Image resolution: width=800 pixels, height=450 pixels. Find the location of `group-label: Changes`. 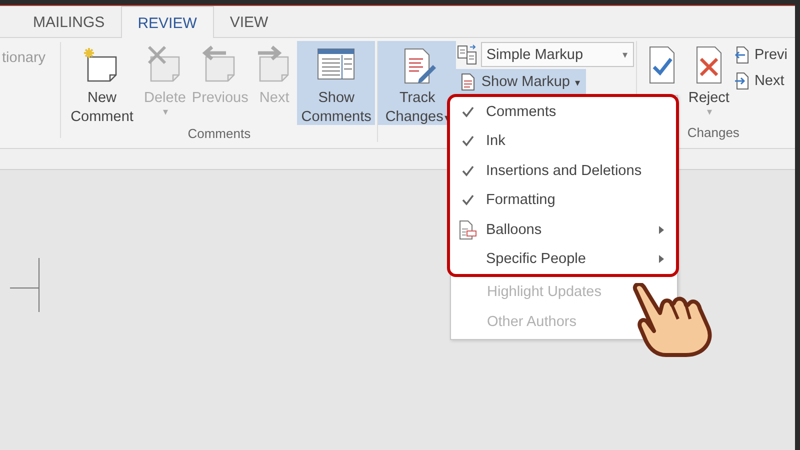

group-label: Changes is located at coordinates (713, 132).